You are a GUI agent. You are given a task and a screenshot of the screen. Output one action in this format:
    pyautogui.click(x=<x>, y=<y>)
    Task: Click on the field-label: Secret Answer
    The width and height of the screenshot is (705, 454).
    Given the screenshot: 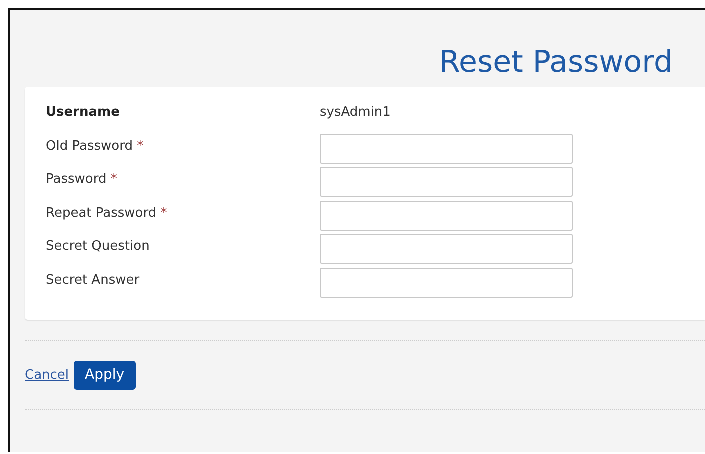 What is the action you would take?
    pyautogui.click(x=93, y=280)
    